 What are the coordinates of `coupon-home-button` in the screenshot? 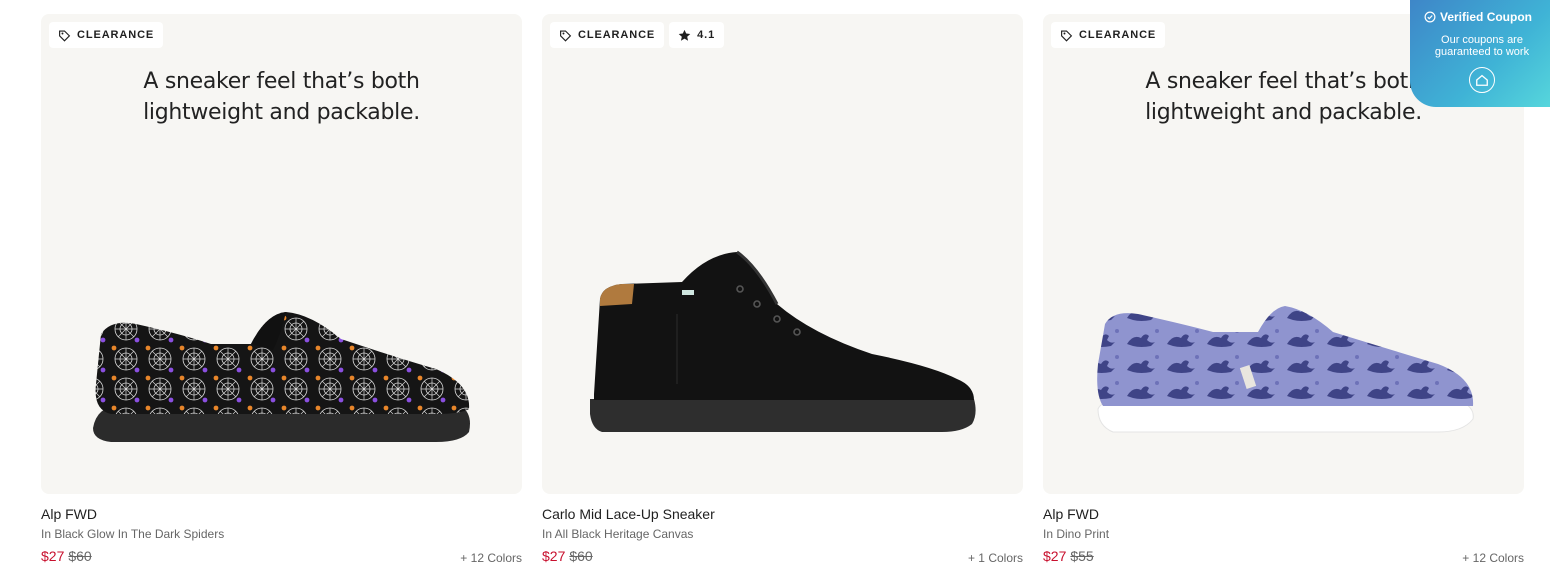 It's located at (1482, 80).